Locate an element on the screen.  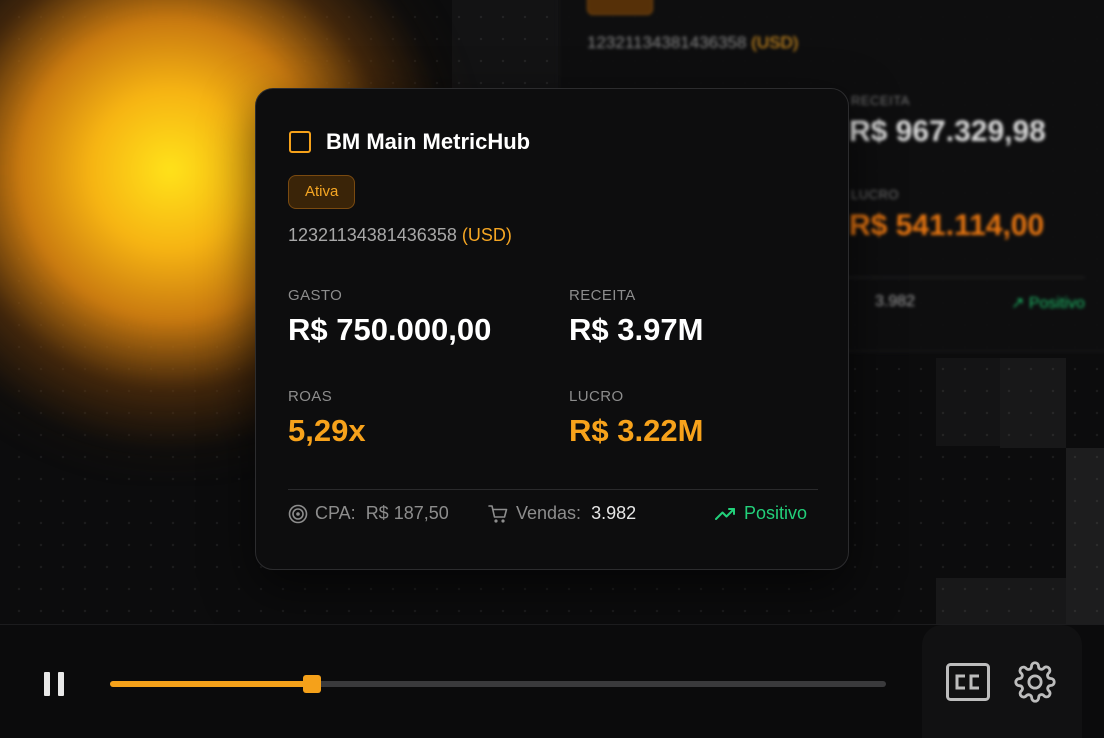
trending-up-icon is located at coordinates (725, 513).